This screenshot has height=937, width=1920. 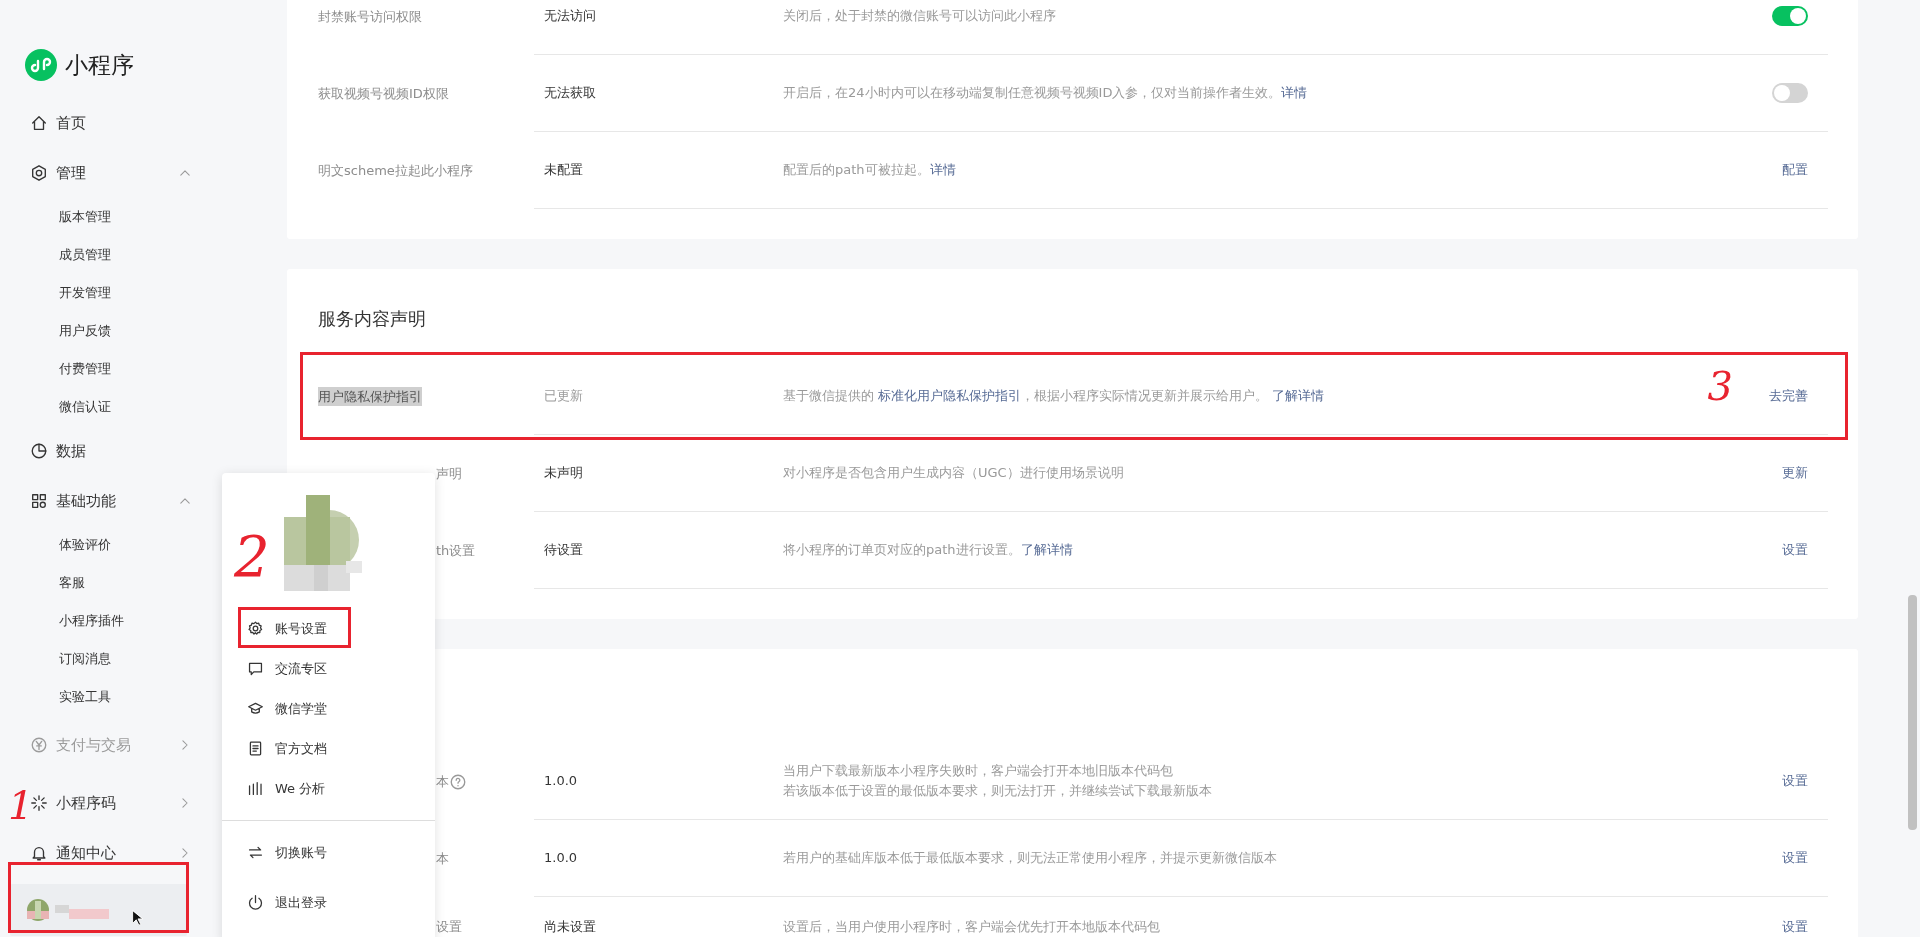 I want to click on description-text: 设置后，当用户使用小程序时，客户端会优先打开本地版本代码包, so click(x=972, y=926).